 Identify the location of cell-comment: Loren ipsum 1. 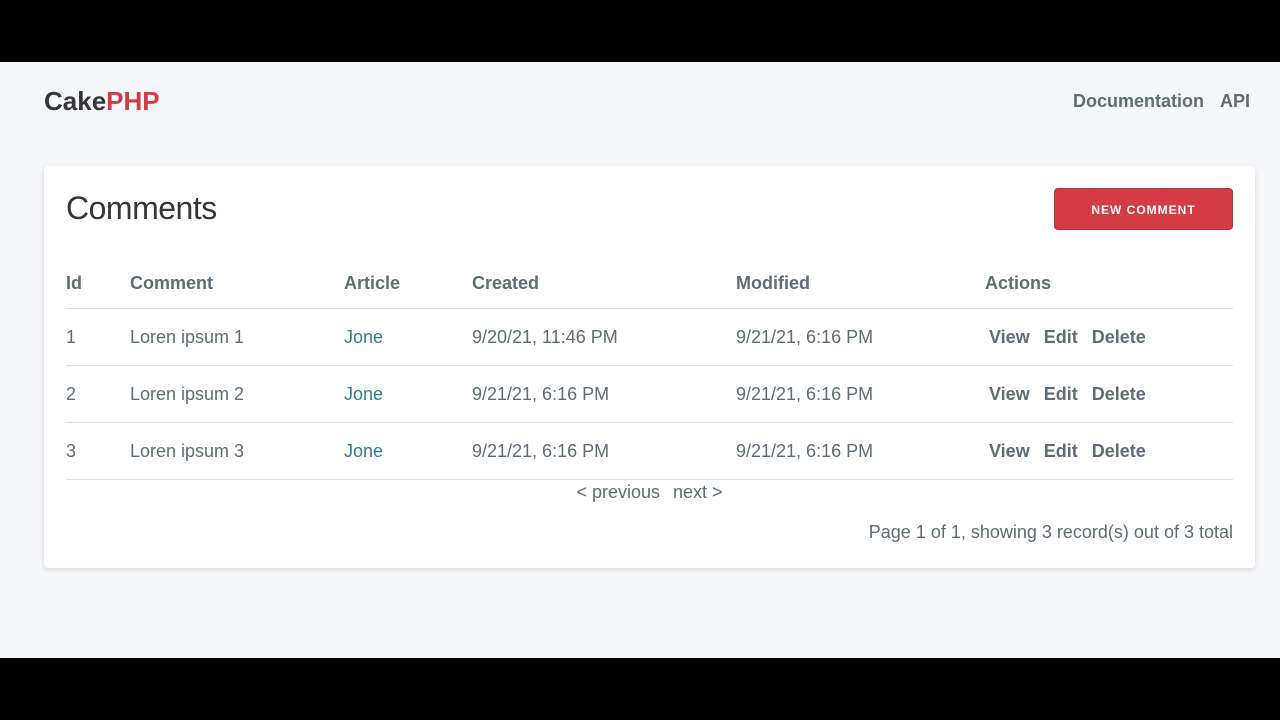
(237, 337).